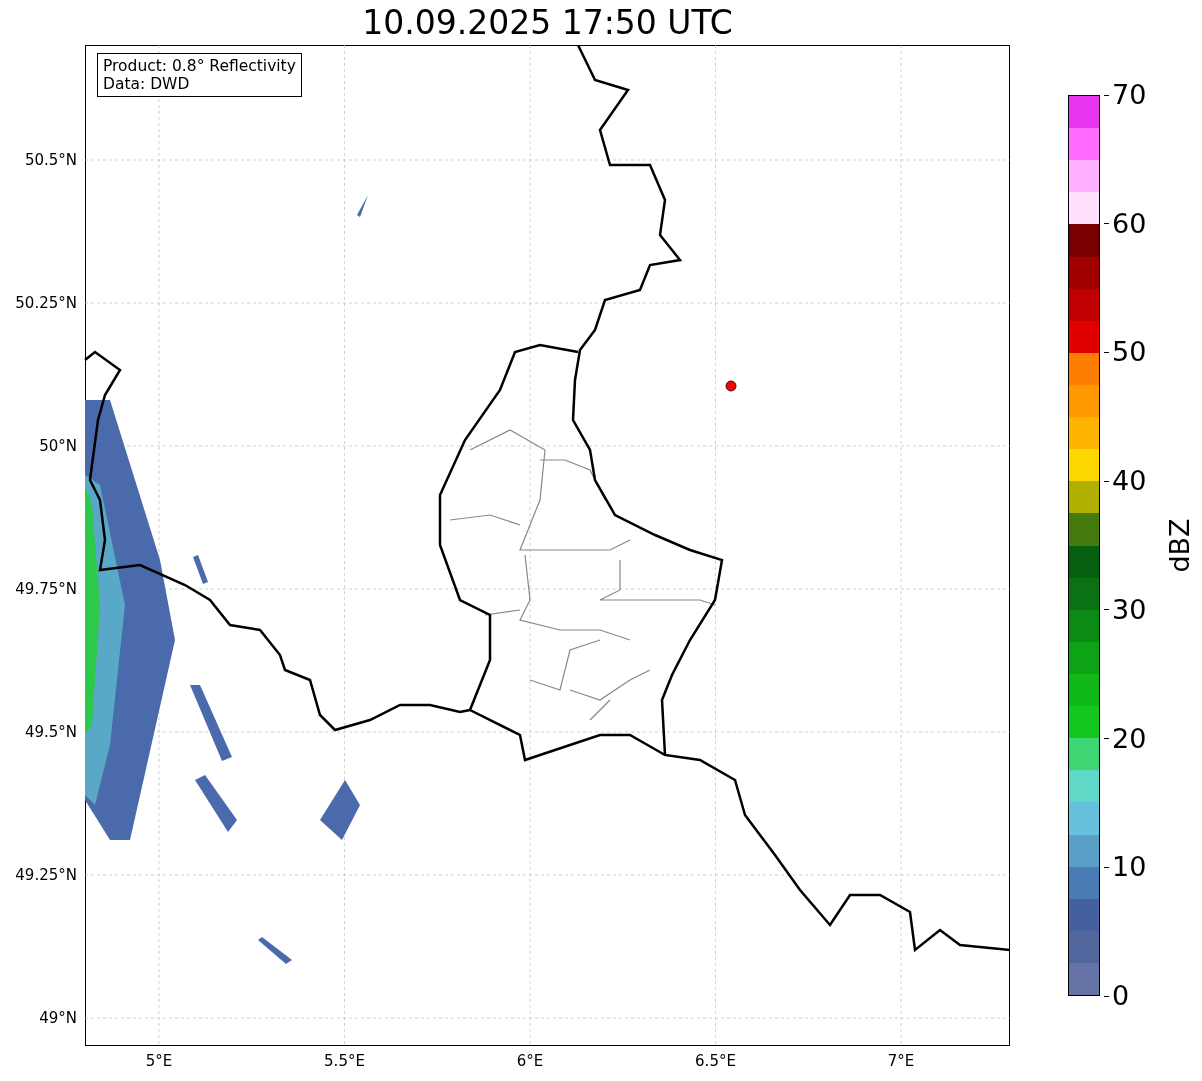  I want to click on location-marker, so click(731, 386).